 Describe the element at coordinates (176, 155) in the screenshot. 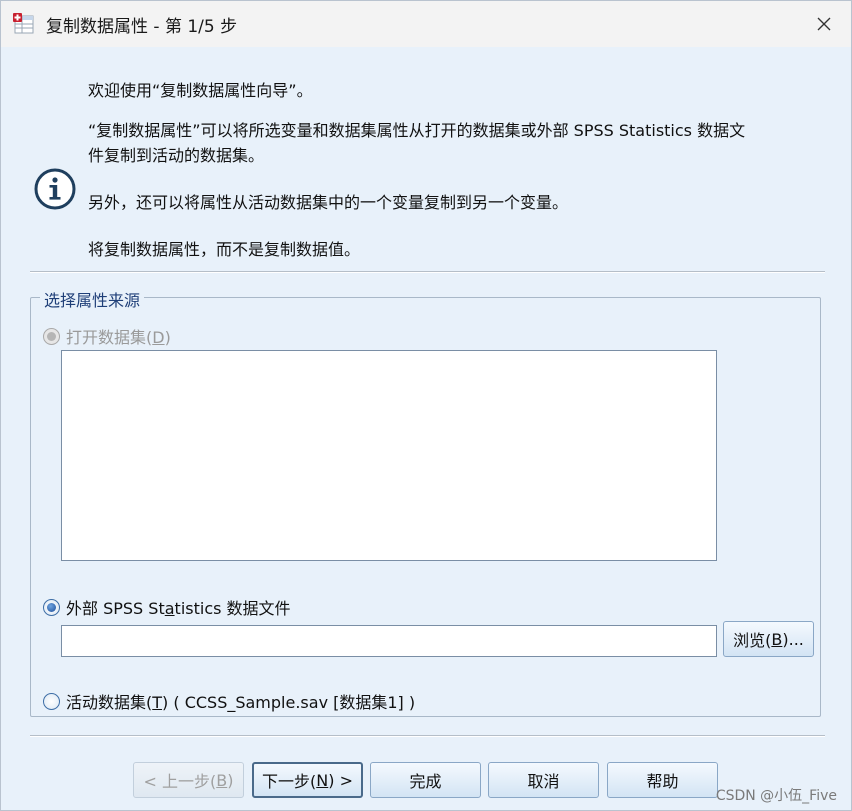

I see `description-line-2: 件复制到活动的数据集。` at that location.